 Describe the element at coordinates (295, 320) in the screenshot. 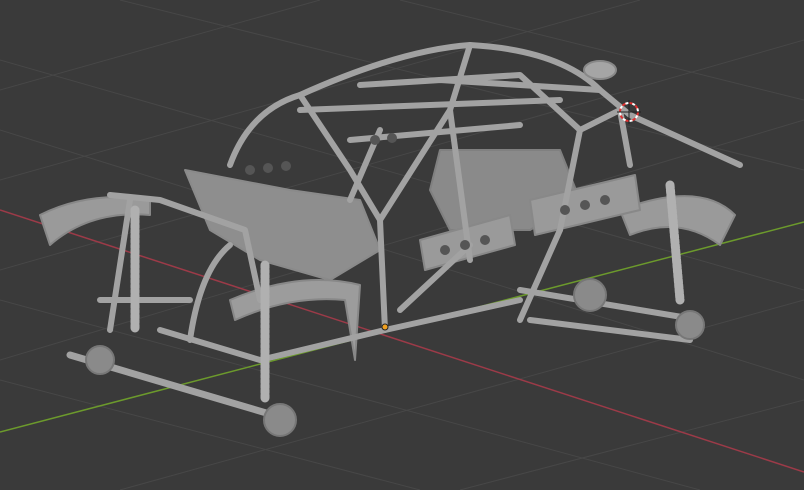

I see `front-right-fender` at that location.